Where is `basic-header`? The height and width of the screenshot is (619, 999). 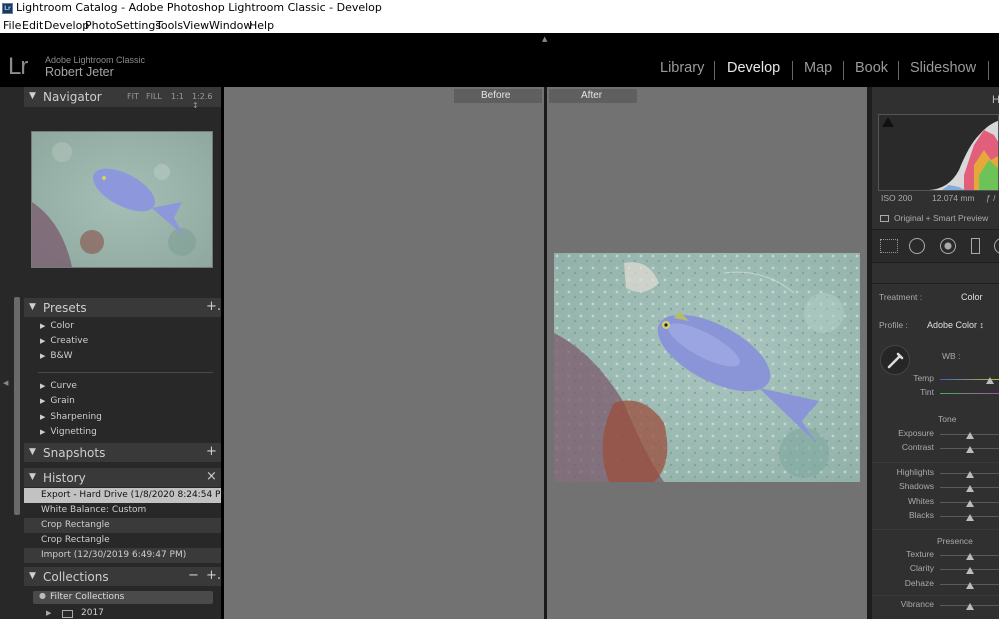
basic-header is located at coordinates (935, 273).